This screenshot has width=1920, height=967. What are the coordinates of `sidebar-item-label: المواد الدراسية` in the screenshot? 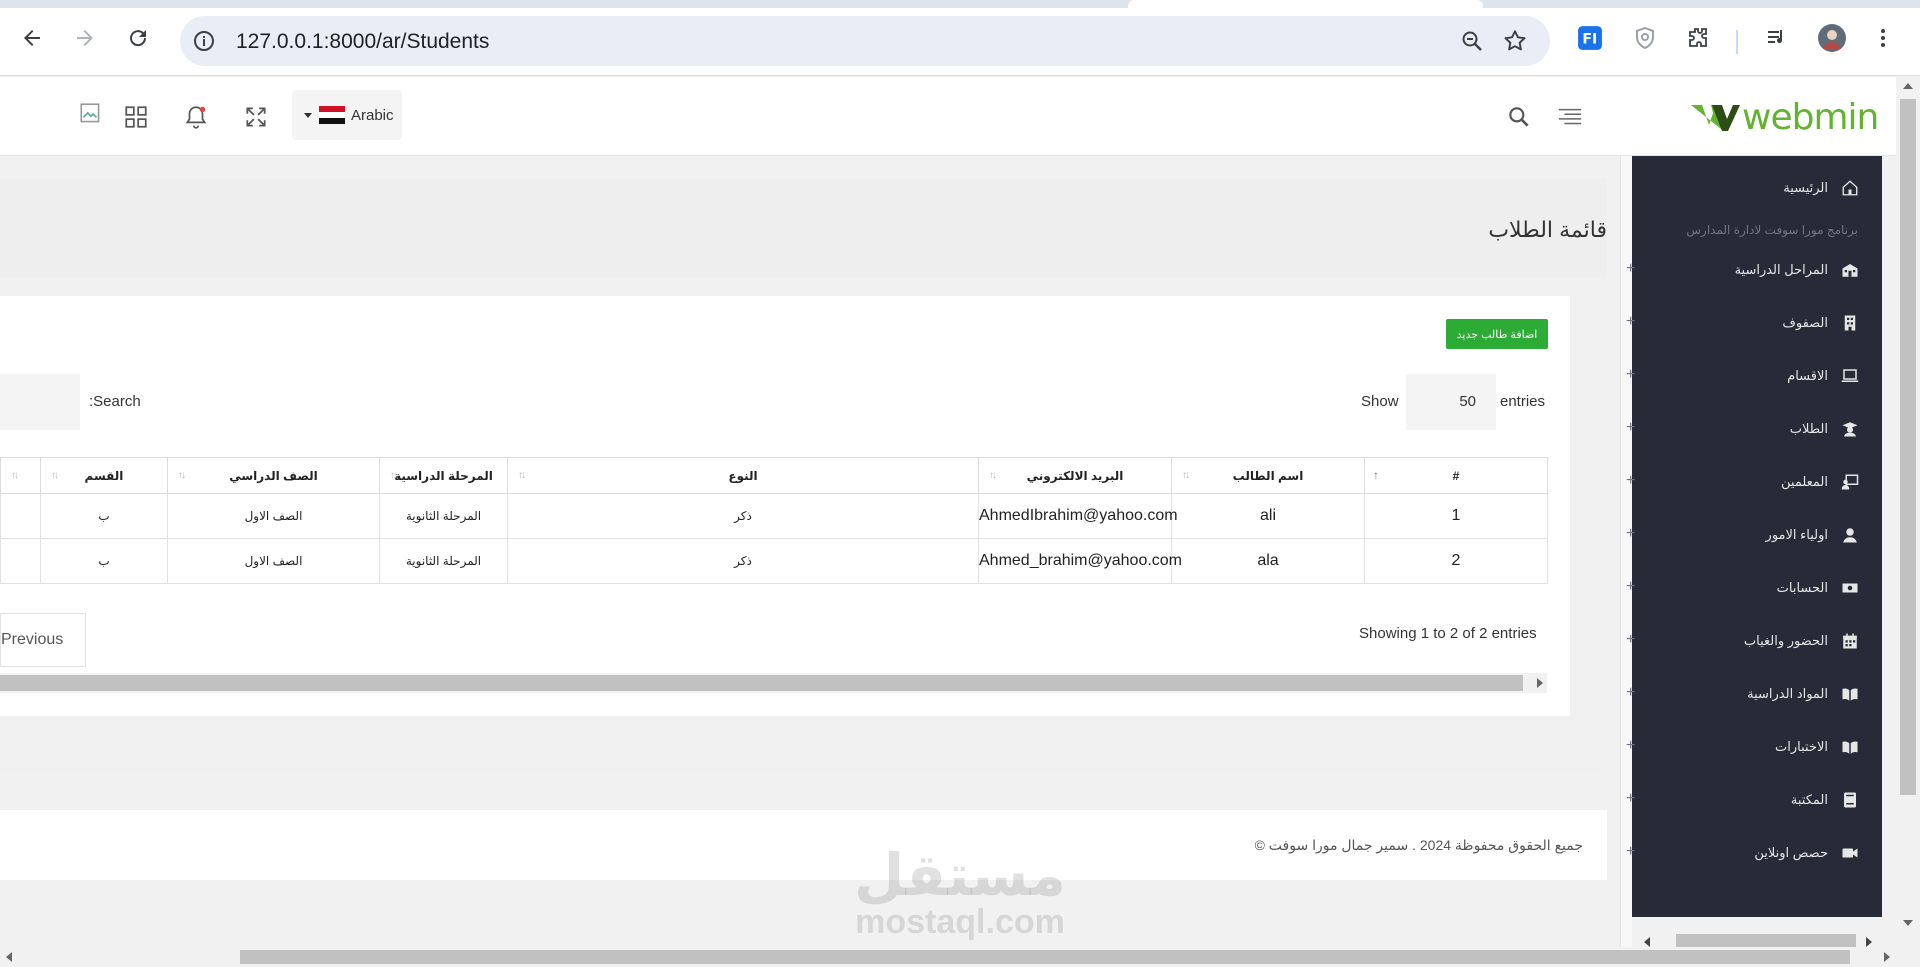 It's located at (1787, 693).